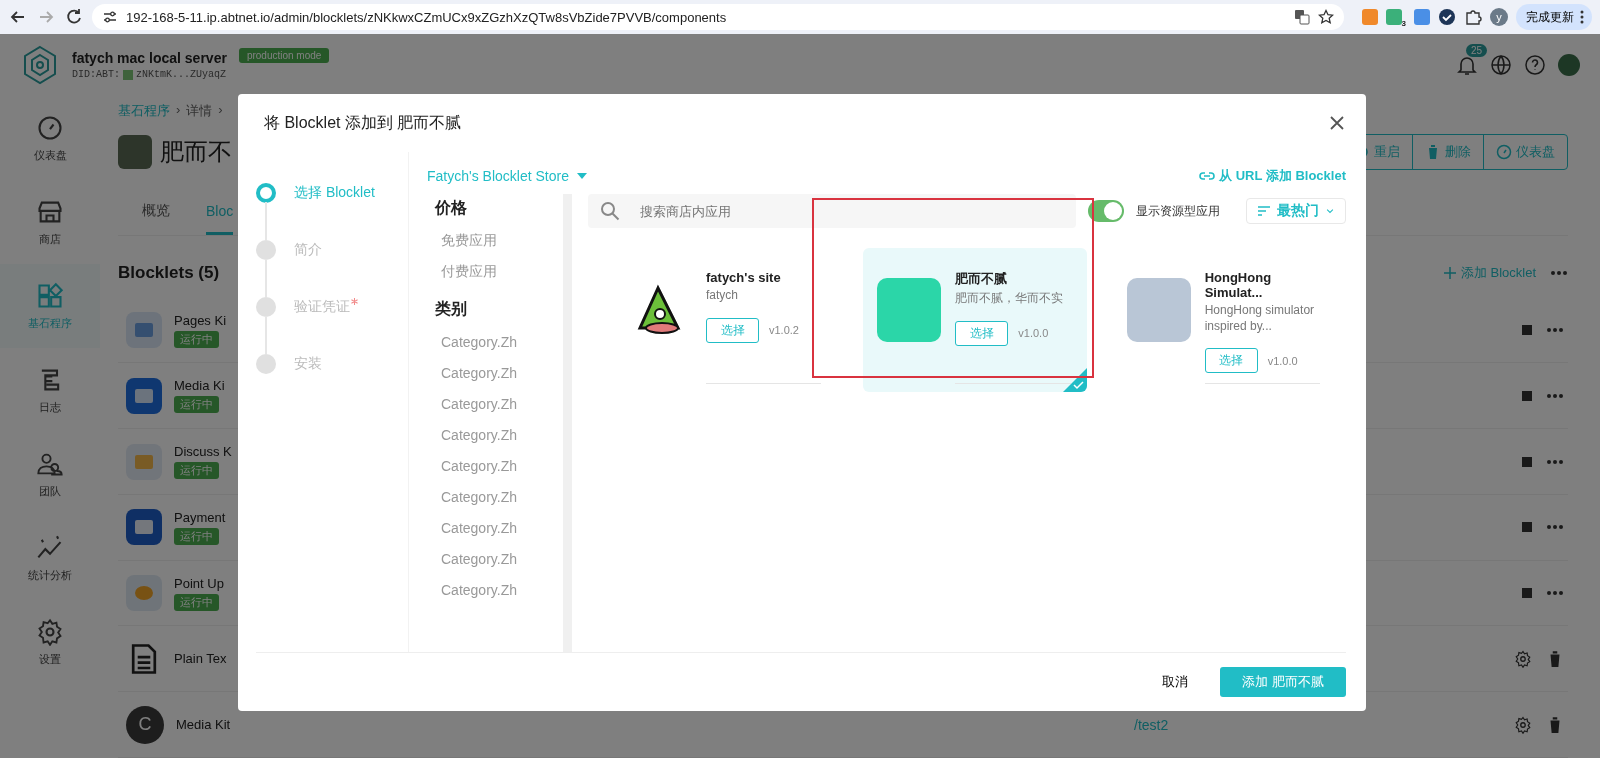  What do you see at coordinates (199, 386) in the screenshot?
I see `blocklet-name: Media Ki` at bounding box center [199, 386].